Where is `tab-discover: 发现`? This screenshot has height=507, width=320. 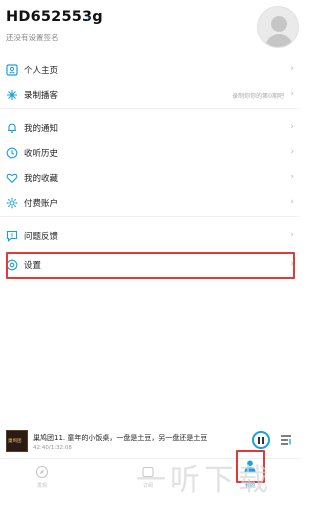 tab-discover: 发现 is located at coordinates (42, 483).